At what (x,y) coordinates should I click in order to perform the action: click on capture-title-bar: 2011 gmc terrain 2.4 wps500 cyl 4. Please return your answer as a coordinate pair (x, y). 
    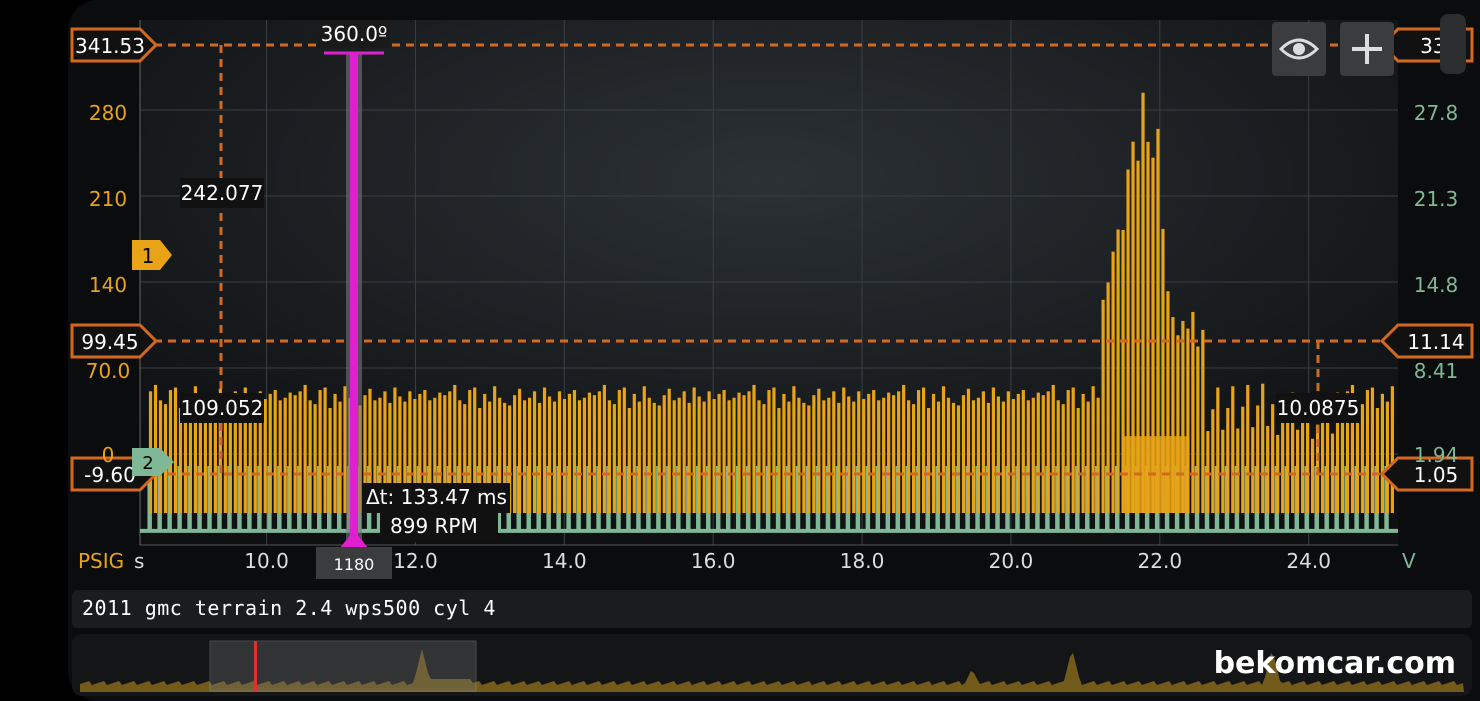
    Looking at the image, I should click on (772, 609).